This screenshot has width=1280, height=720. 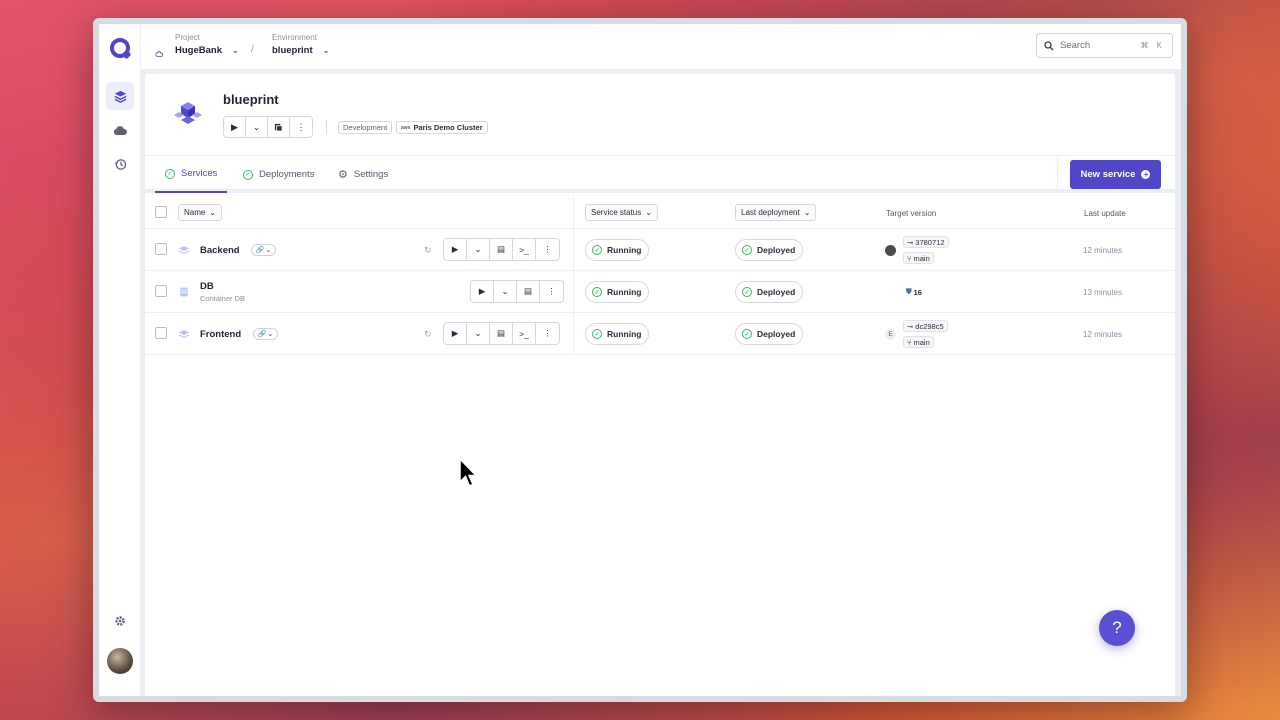 I want to click on last-deployment-filter: Last deployment ⌄, so click(x=776, y=212).